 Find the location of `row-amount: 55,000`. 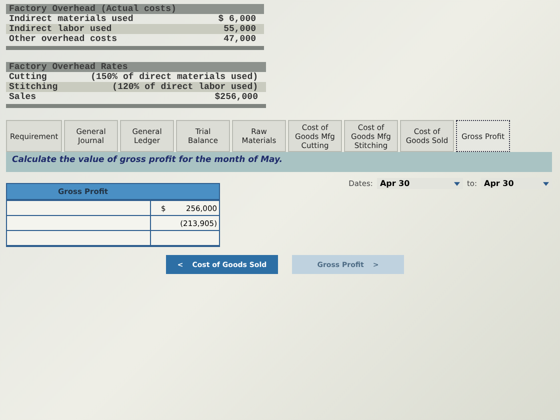

row-amount: 55,000 is located at coordinates (240, 29).